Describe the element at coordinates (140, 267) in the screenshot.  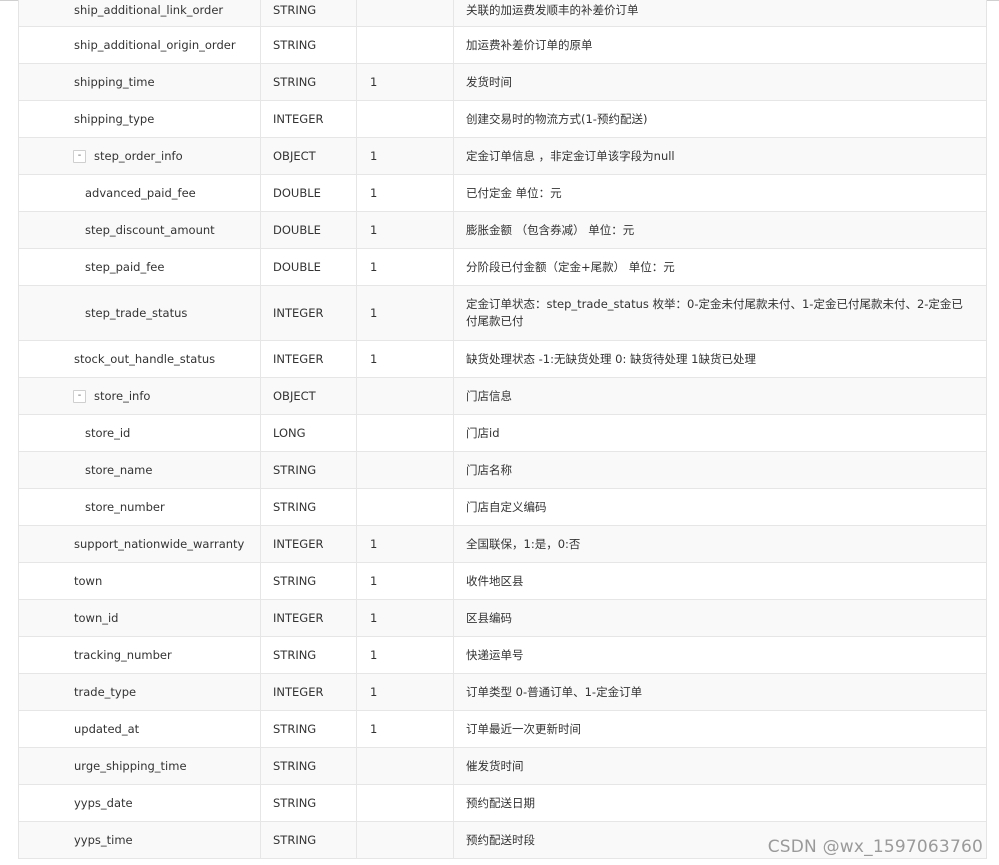
I see `field-name: step_paid_fee` at that location.